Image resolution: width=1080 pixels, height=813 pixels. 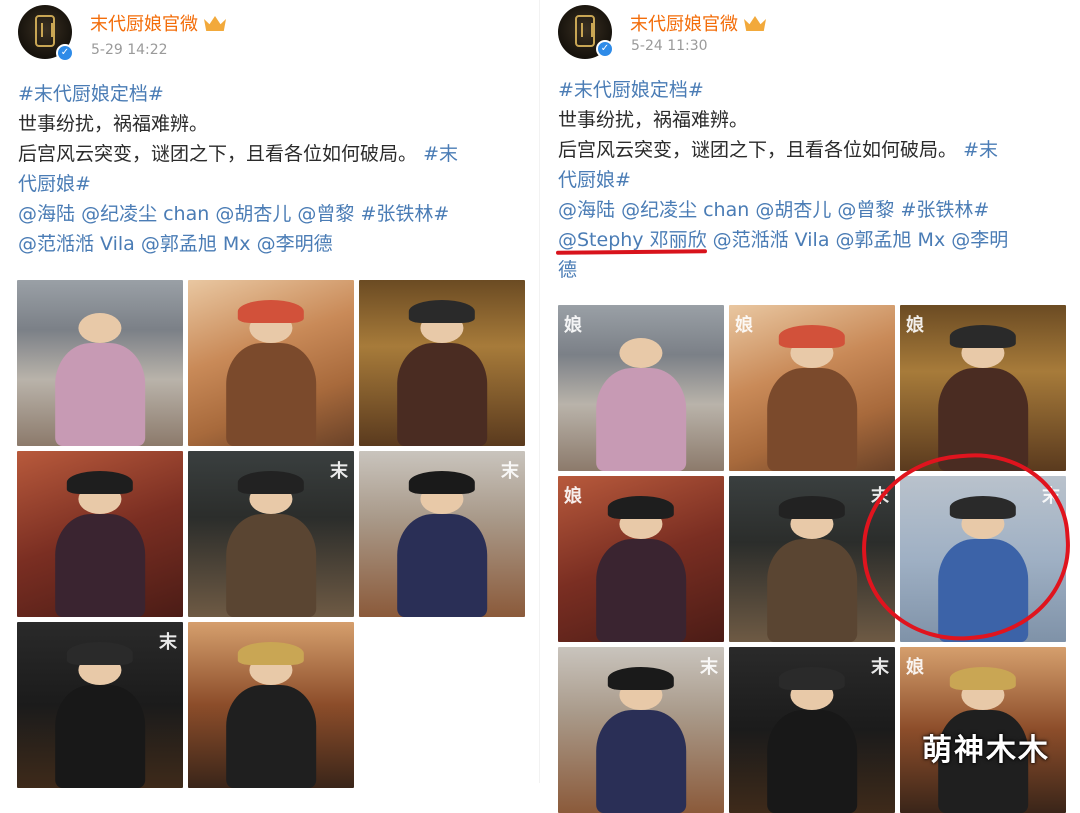 I want to click on mention-link-highlighted: @Stephy 邓丽欣, so click(x=631, y=242).